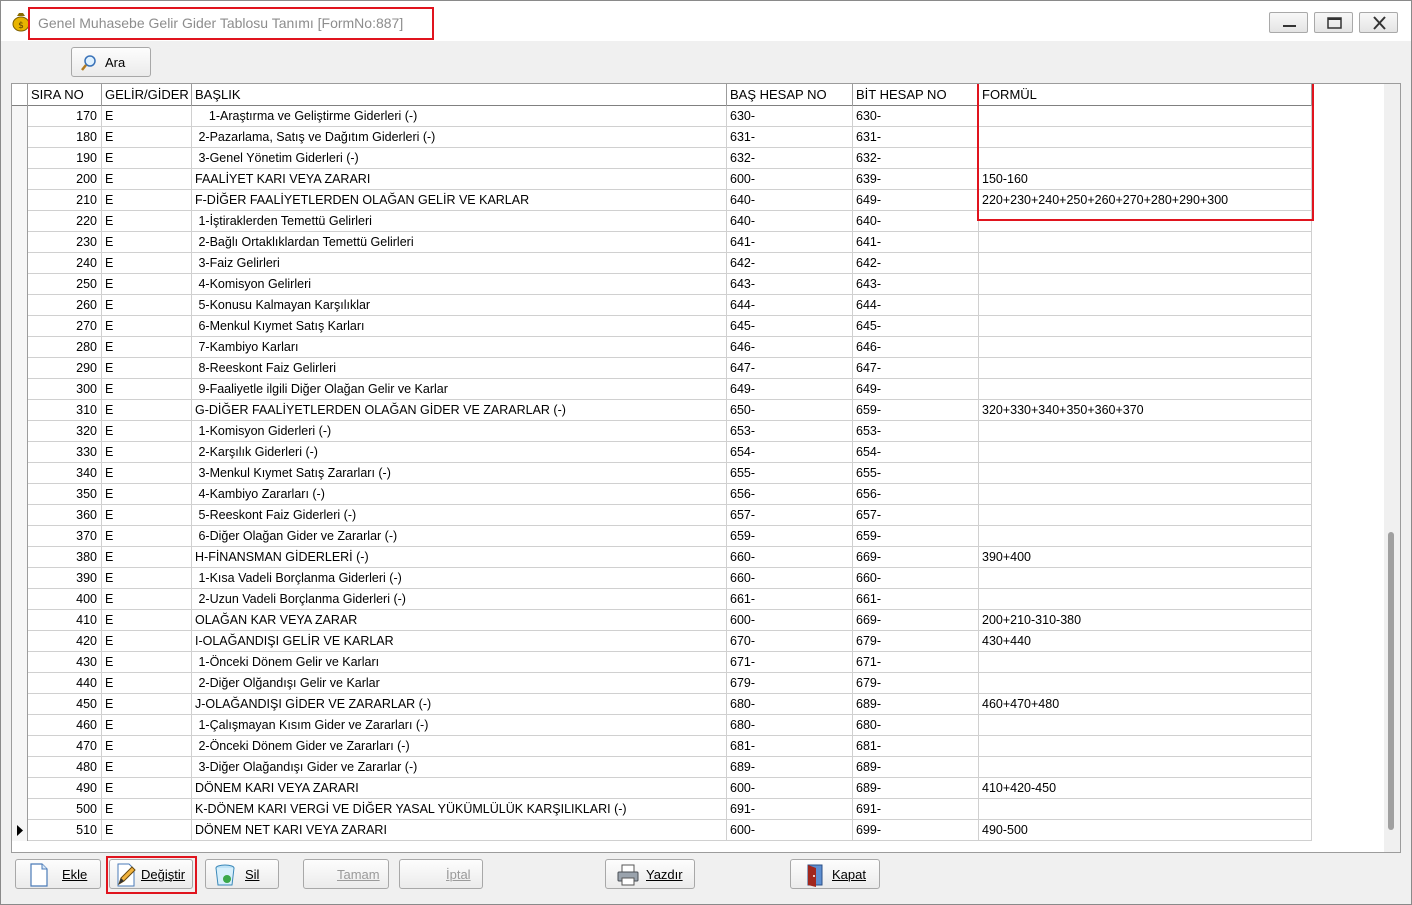 The width and height of the screenshot is (1412, 905). What do you see at coordinates (65, 767) in the screenshot?
I see `cell-sira-no: 480` at bounding box center [65, 767].